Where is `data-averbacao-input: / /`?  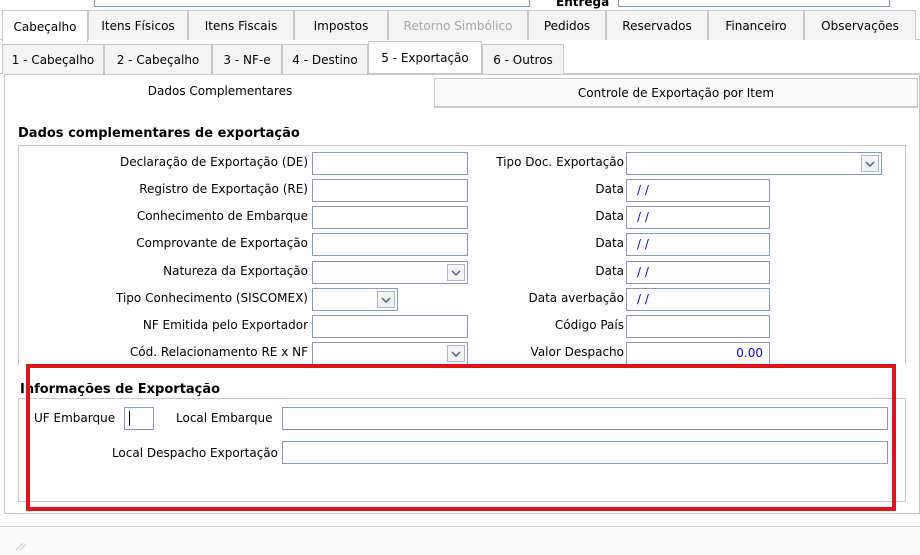 data-averbacao-input: / / is located at coordinates (698, 299).